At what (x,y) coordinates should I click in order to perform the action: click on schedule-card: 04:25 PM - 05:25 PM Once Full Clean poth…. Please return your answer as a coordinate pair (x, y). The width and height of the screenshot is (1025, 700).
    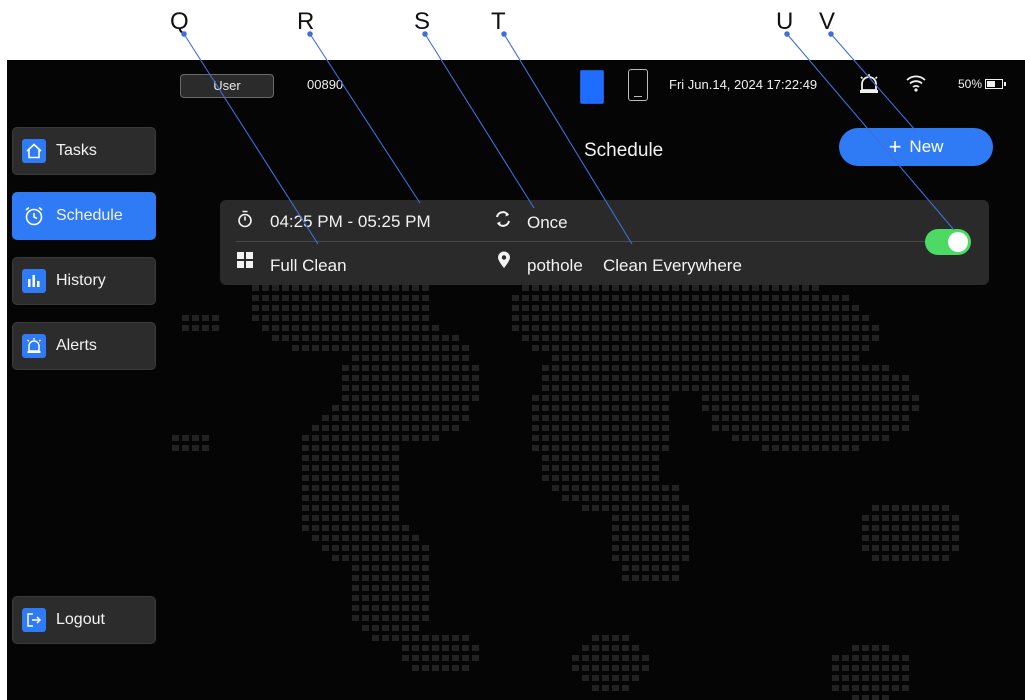
    Looking at the image, I should click on (604, 242).